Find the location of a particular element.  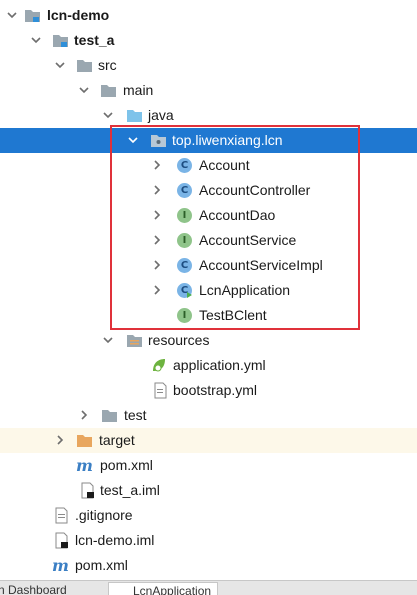

tree-row-class: C Account is located at coordinates (208, 165).